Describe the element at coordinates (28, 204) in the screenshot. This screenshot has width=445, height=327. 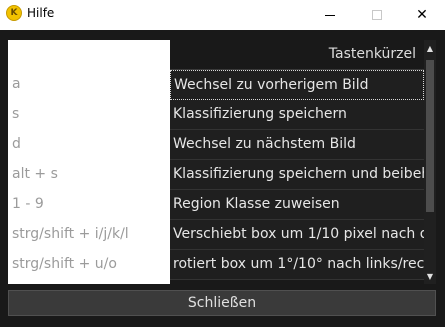
I see `shortcut-key: 1 - 9` at that location.